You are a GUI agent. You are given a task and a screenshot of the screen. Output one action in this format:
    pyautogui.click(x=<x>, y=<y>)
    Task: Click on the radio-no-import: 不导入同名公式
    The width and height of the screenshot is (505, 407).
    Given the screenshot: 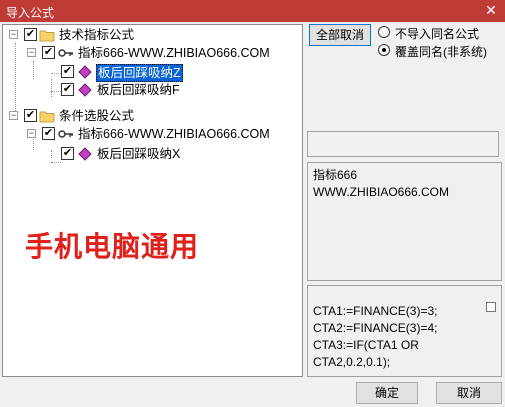 What is the action you would take?
    pyautogui.click(x=438, y=32)
    